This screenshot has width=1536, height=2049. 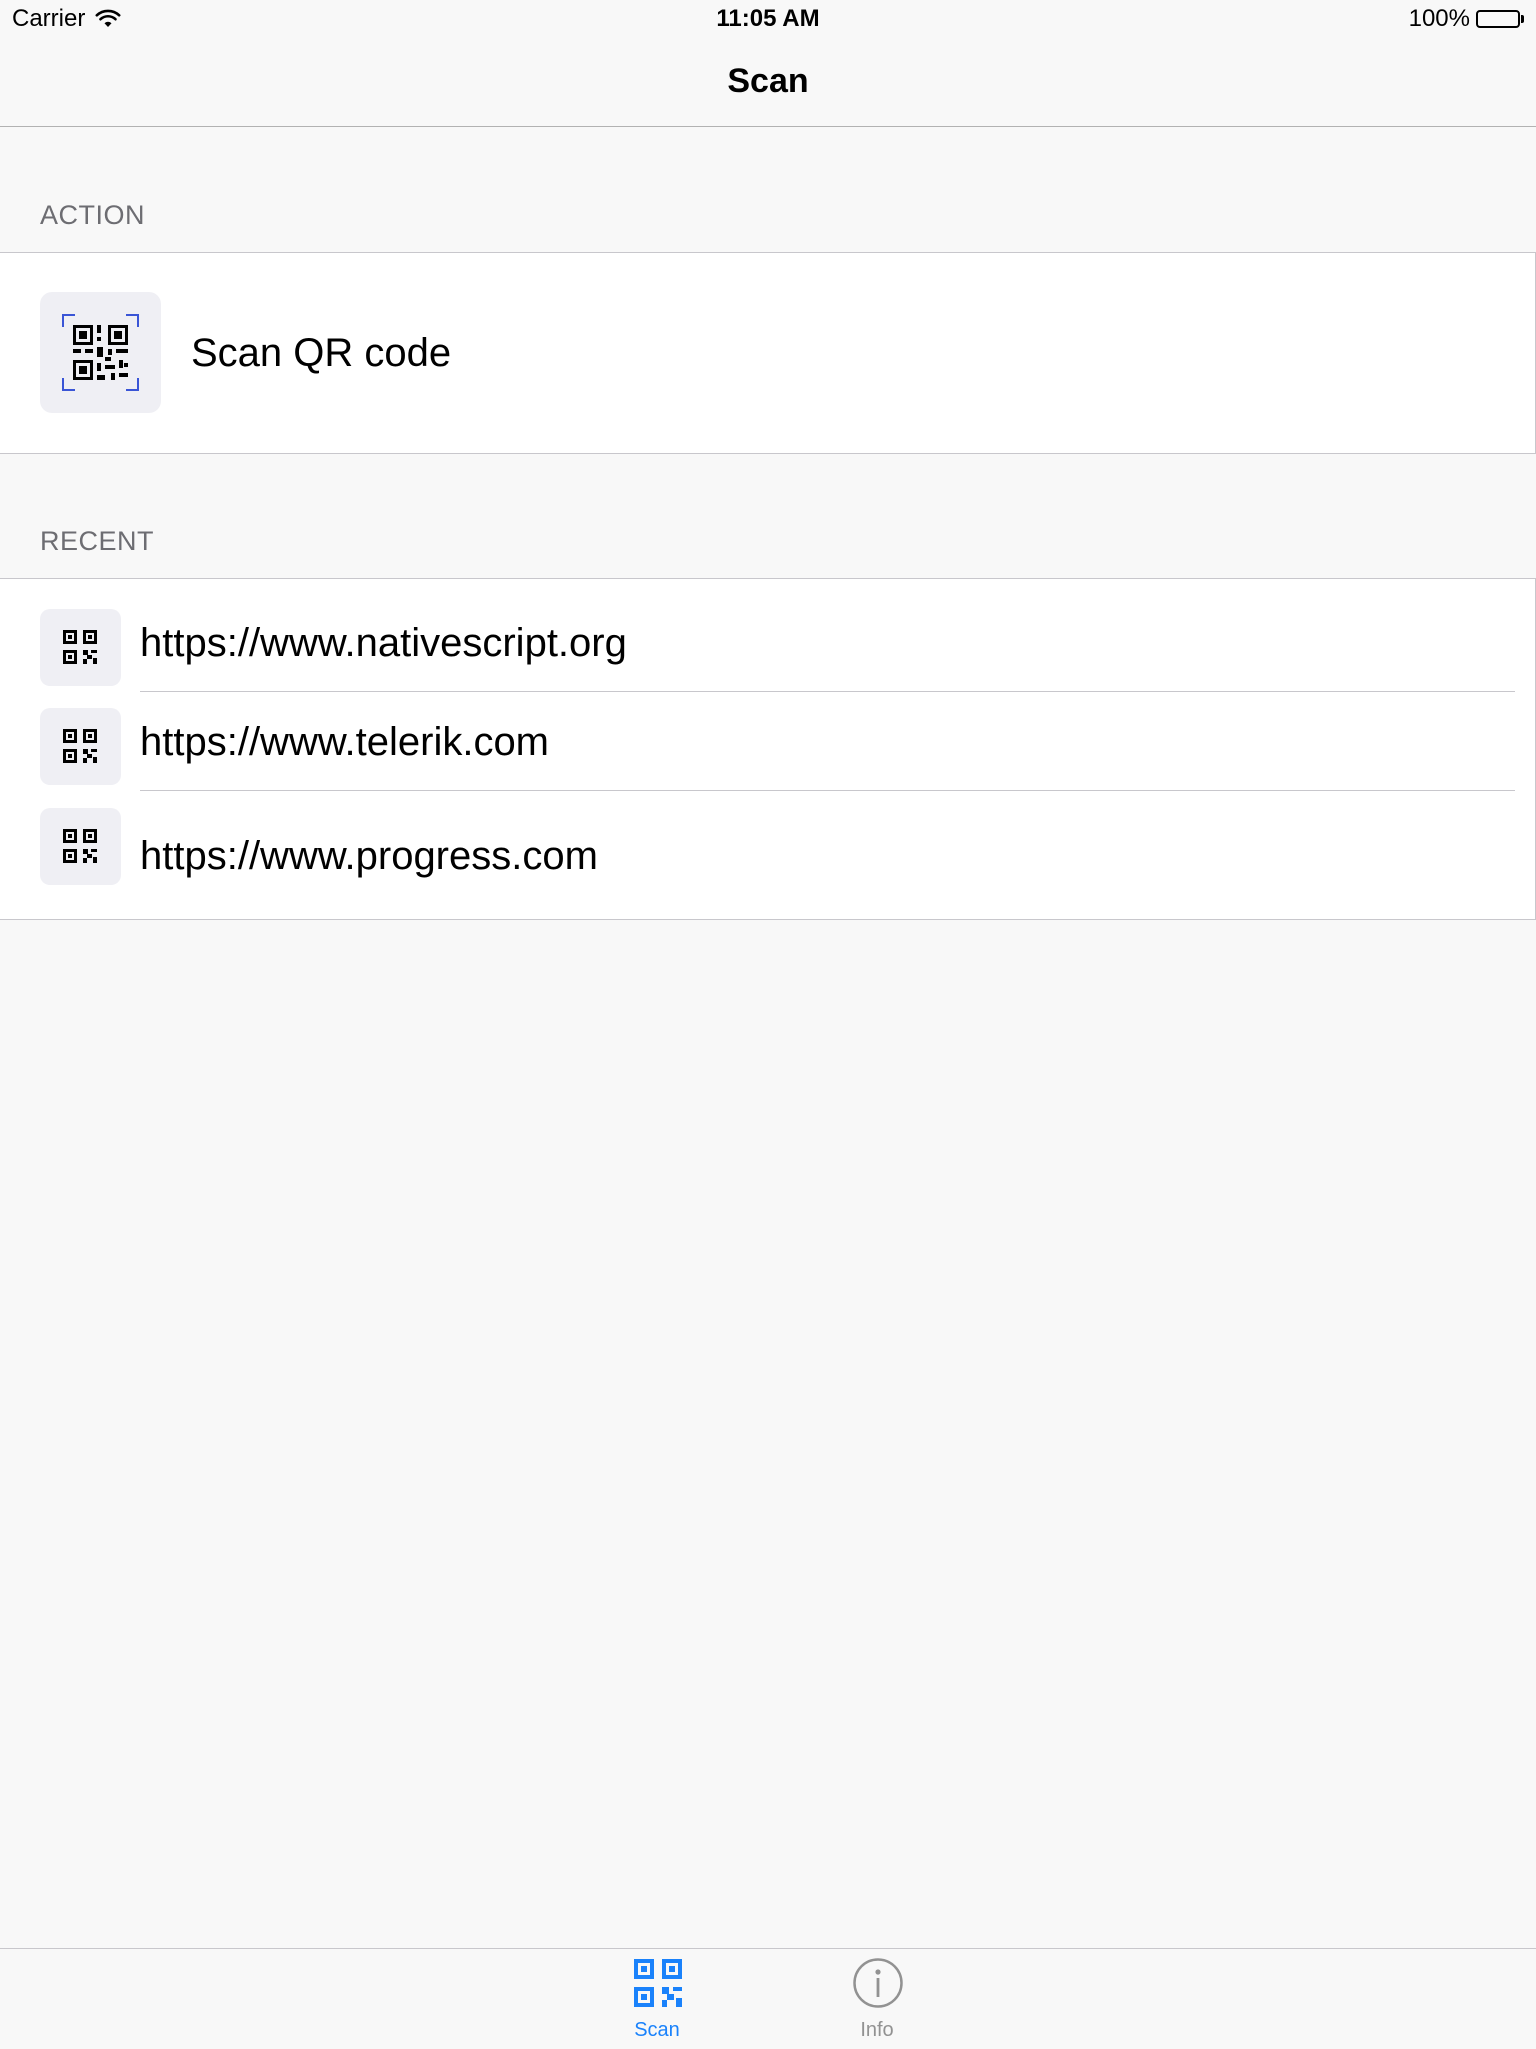 I want to click on scan-qr-code-label: Scan QR code, so click(x=321, y=353).